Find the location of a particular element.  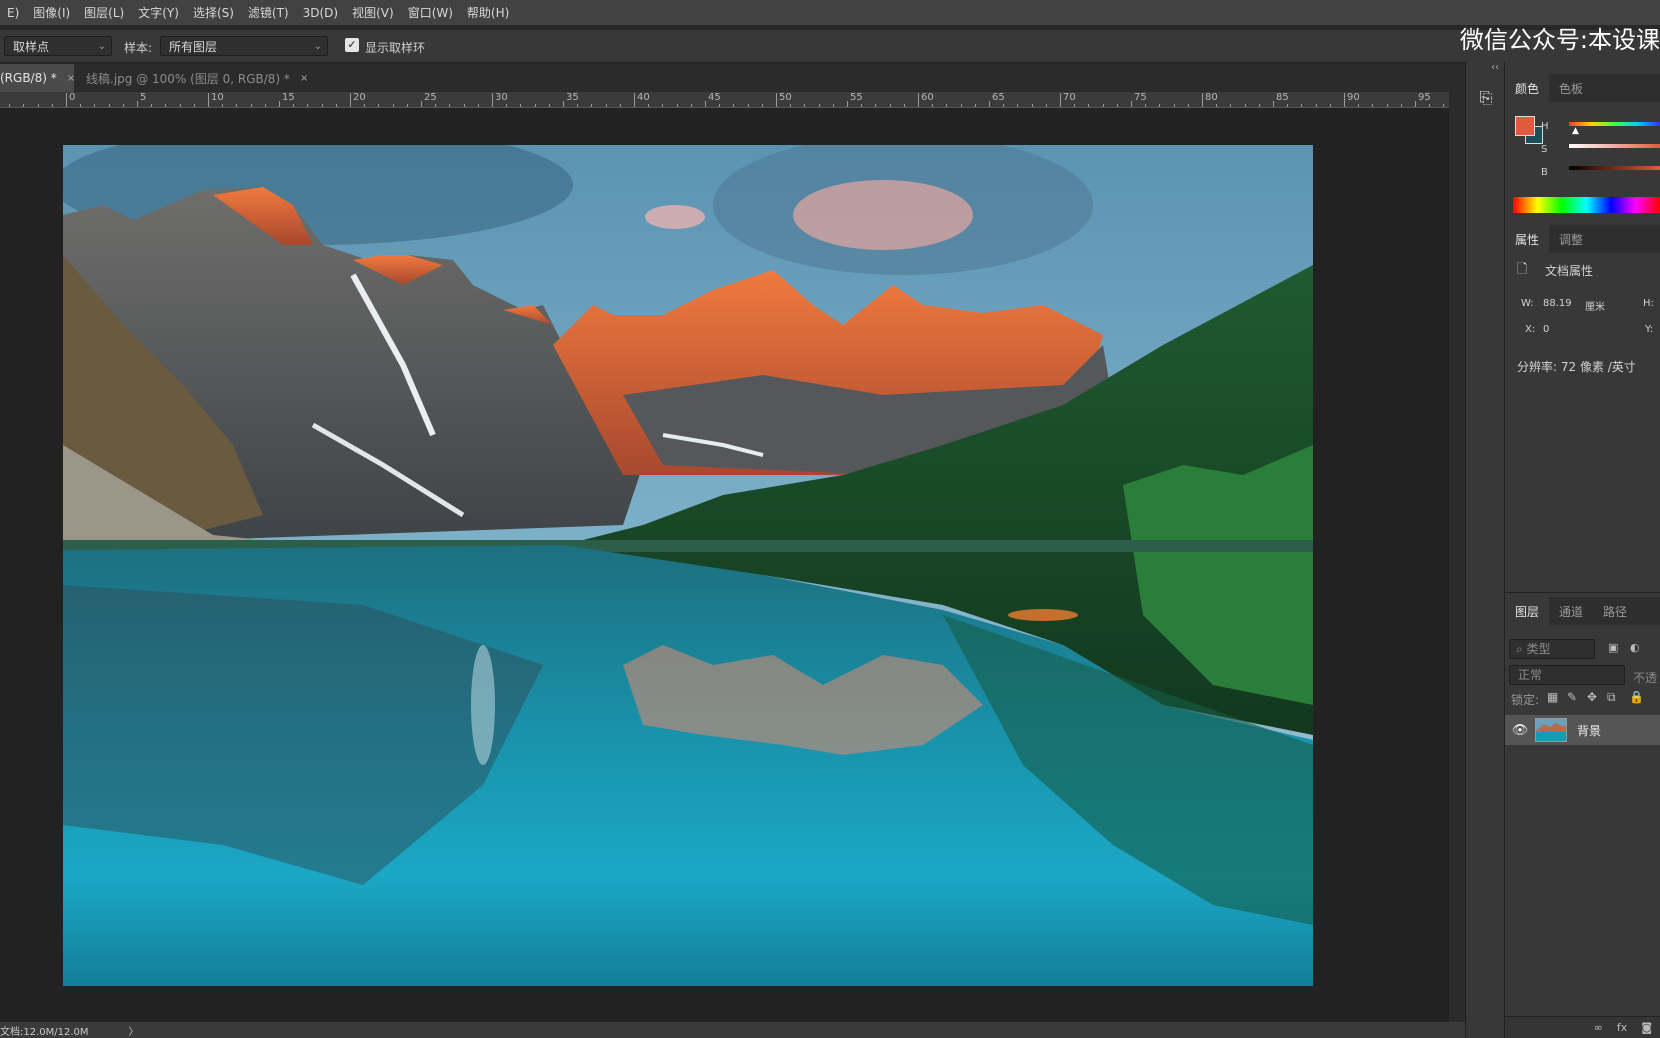

menu-item: 帮助(H) is located at coordinates (488, 12).